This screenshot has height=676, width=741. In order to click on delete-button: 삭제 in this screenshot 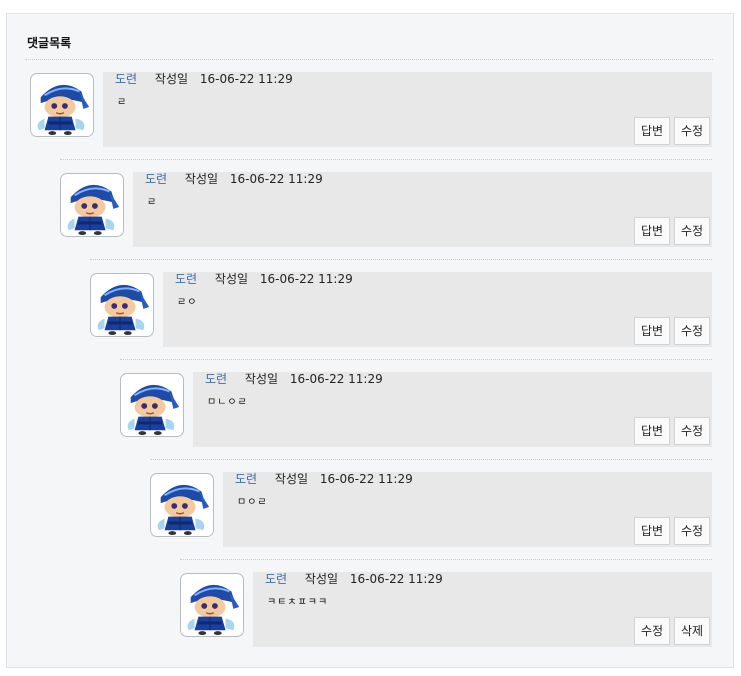, I will do `click(692, 631)`.